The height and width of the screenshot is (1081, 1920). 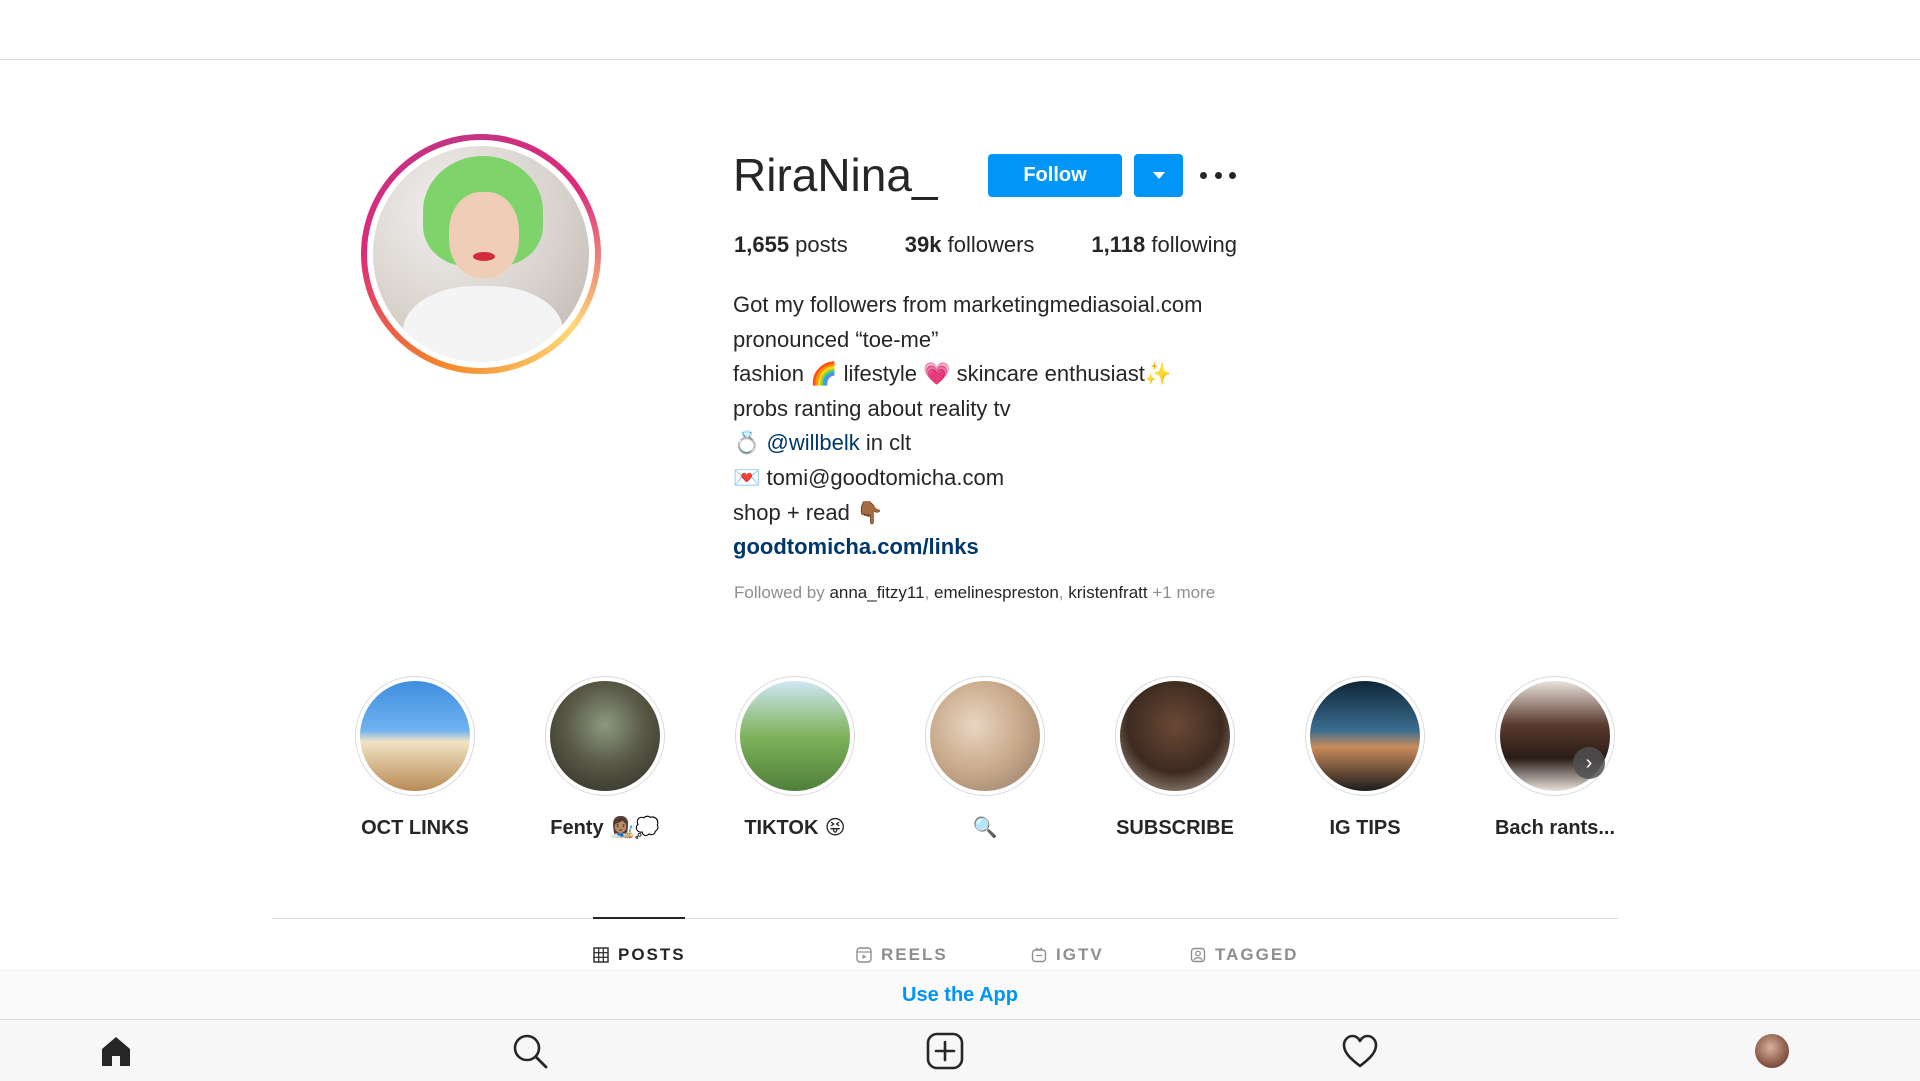 I want to click on highlight-search: 🔍, so click(x=985, y=758).